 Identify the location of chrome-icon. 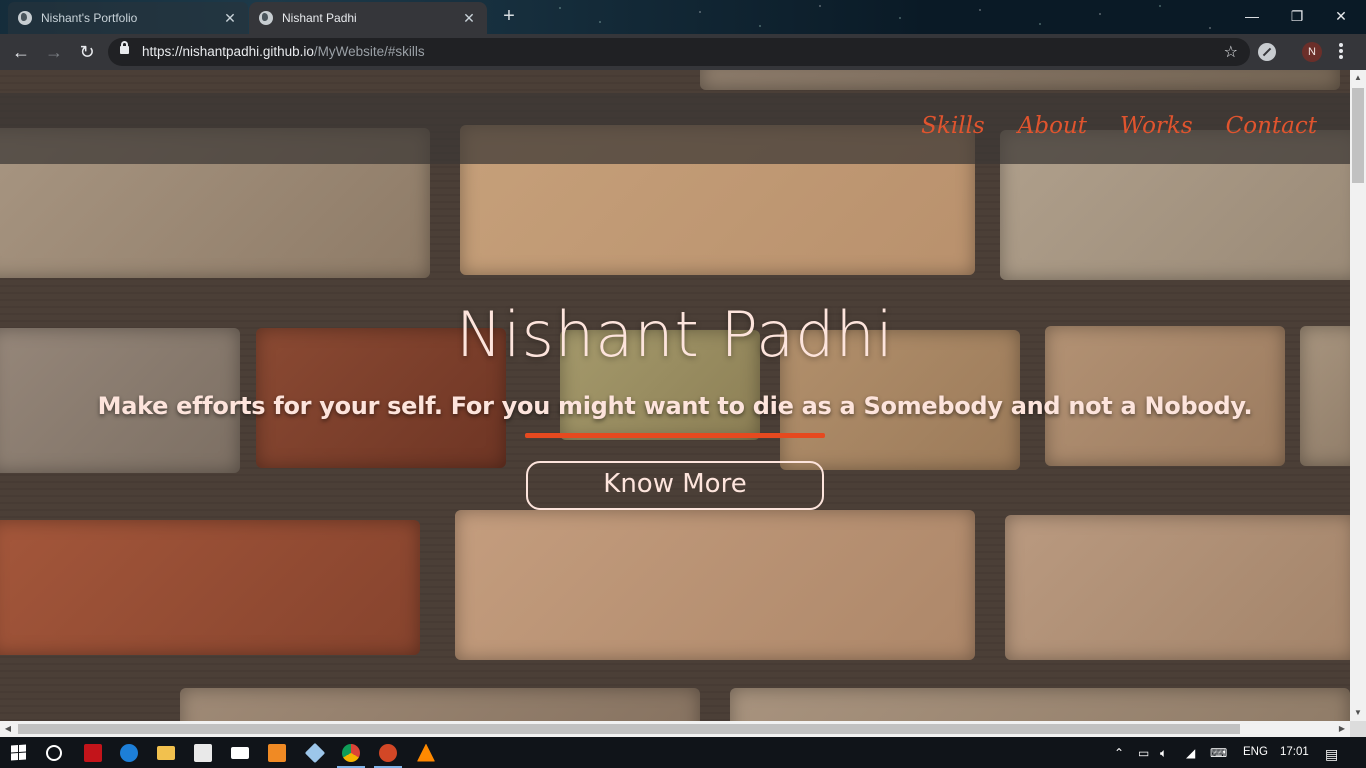
(351, 752).